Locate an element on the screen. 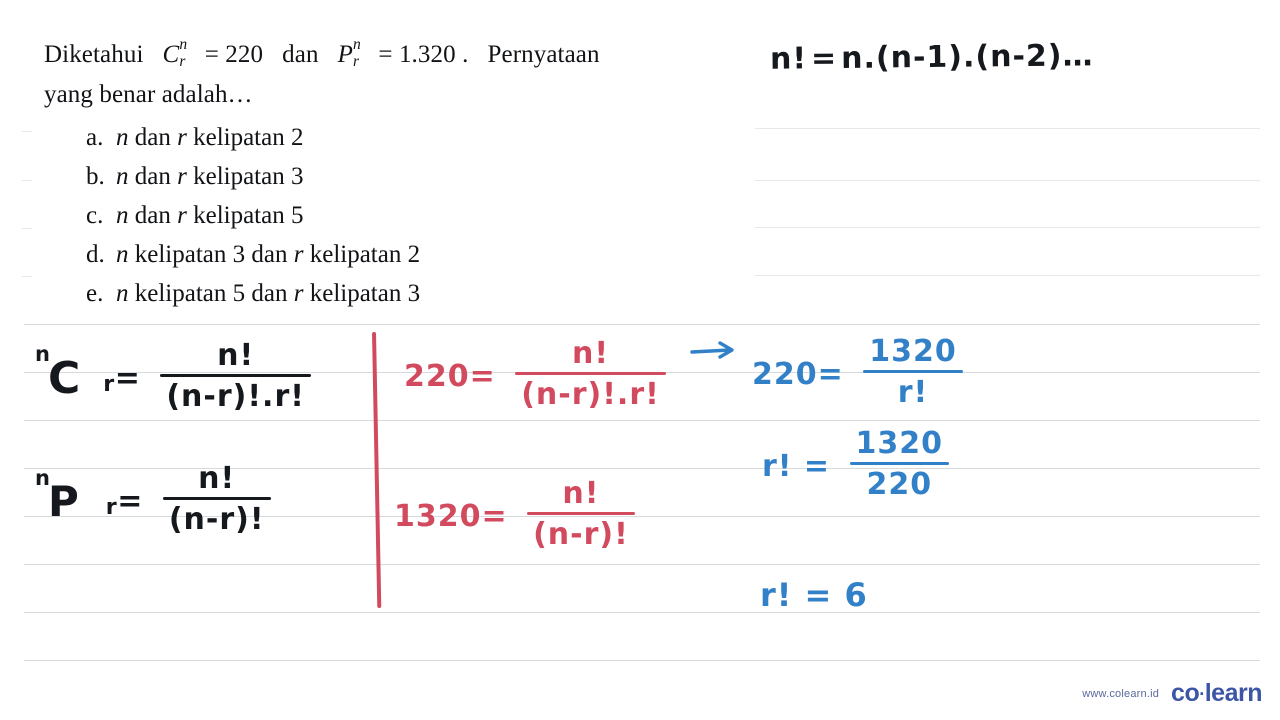 The width and height of the screenshot is (1280, 720). combination-symbol: Cnr is located at coordinates (175, 55).